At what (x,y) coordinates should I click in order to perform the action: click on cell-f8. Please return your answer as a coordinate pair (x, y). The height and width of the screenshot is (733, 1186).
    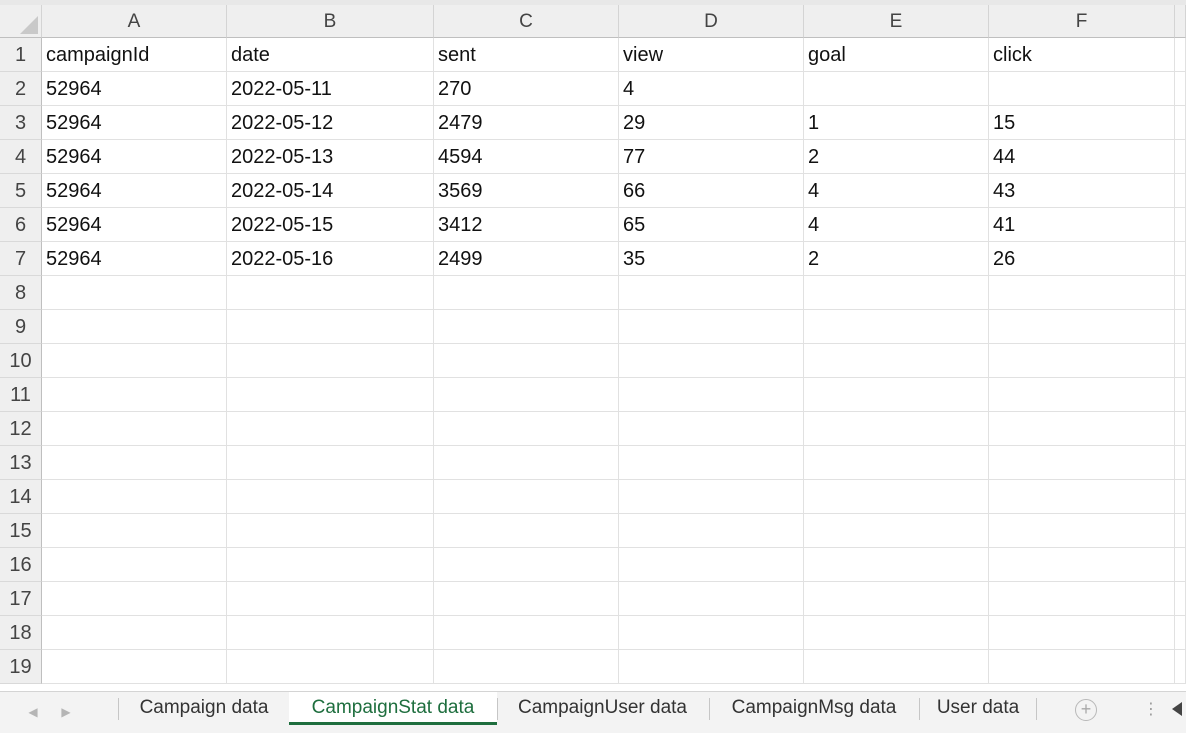
    Looking at the image, I should click on (1082, 293).